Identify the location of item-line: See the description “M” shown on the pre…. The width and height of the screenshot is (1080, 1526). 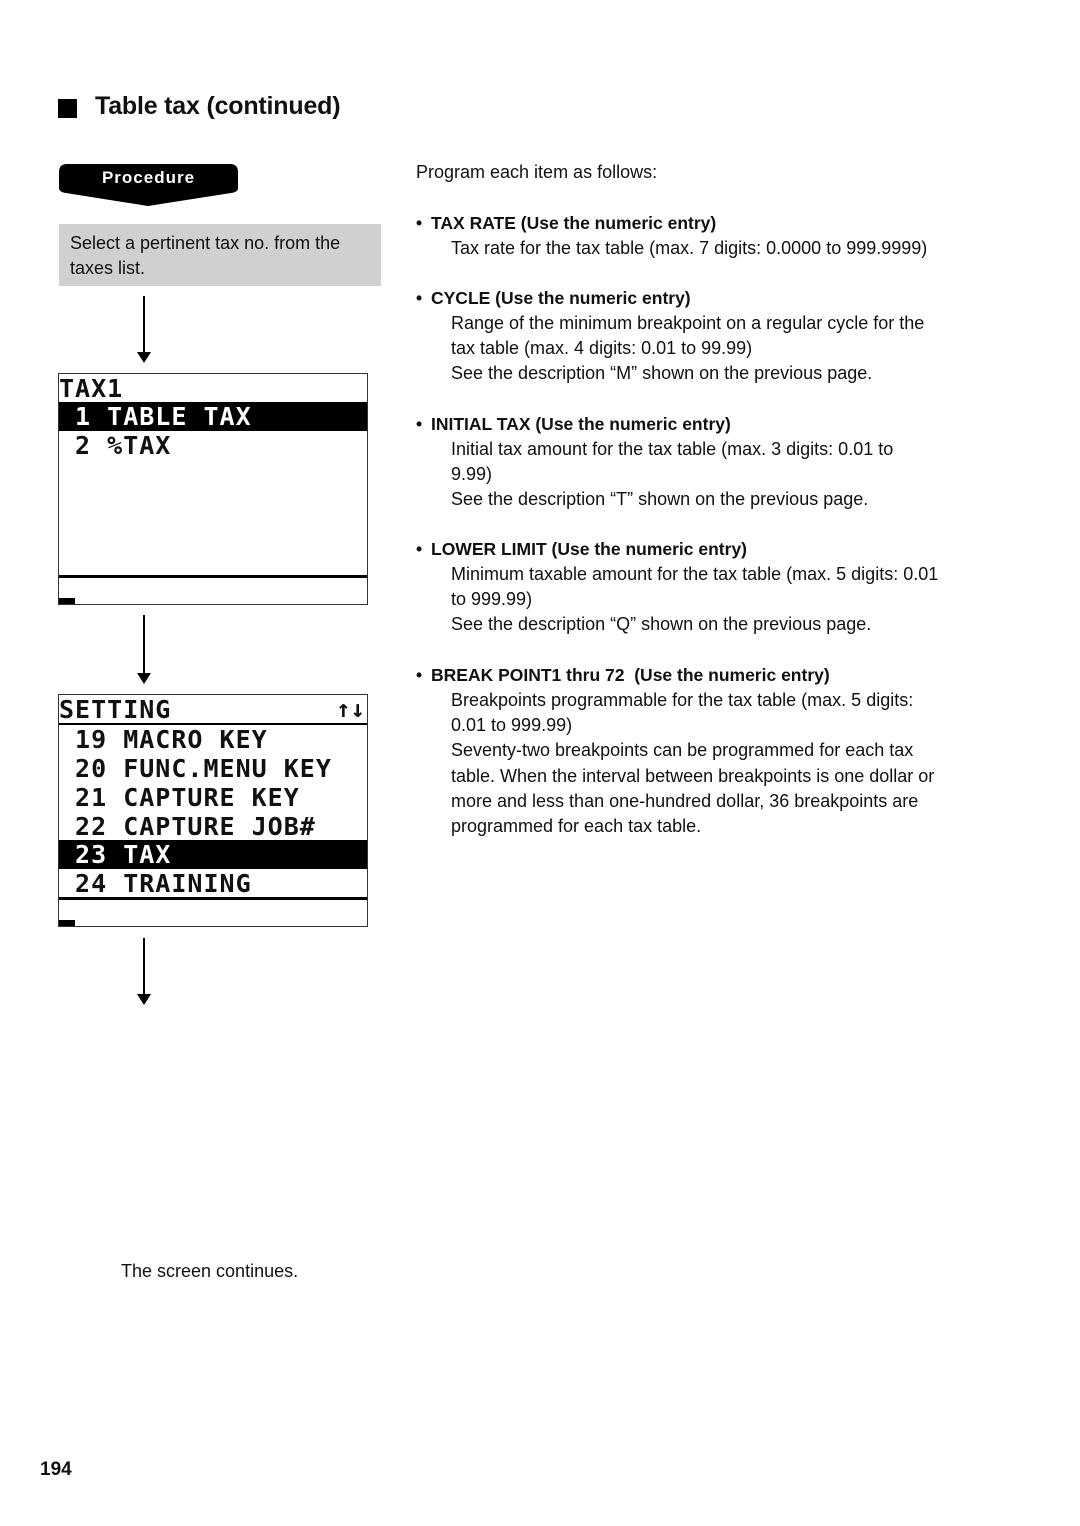
(662, 373).